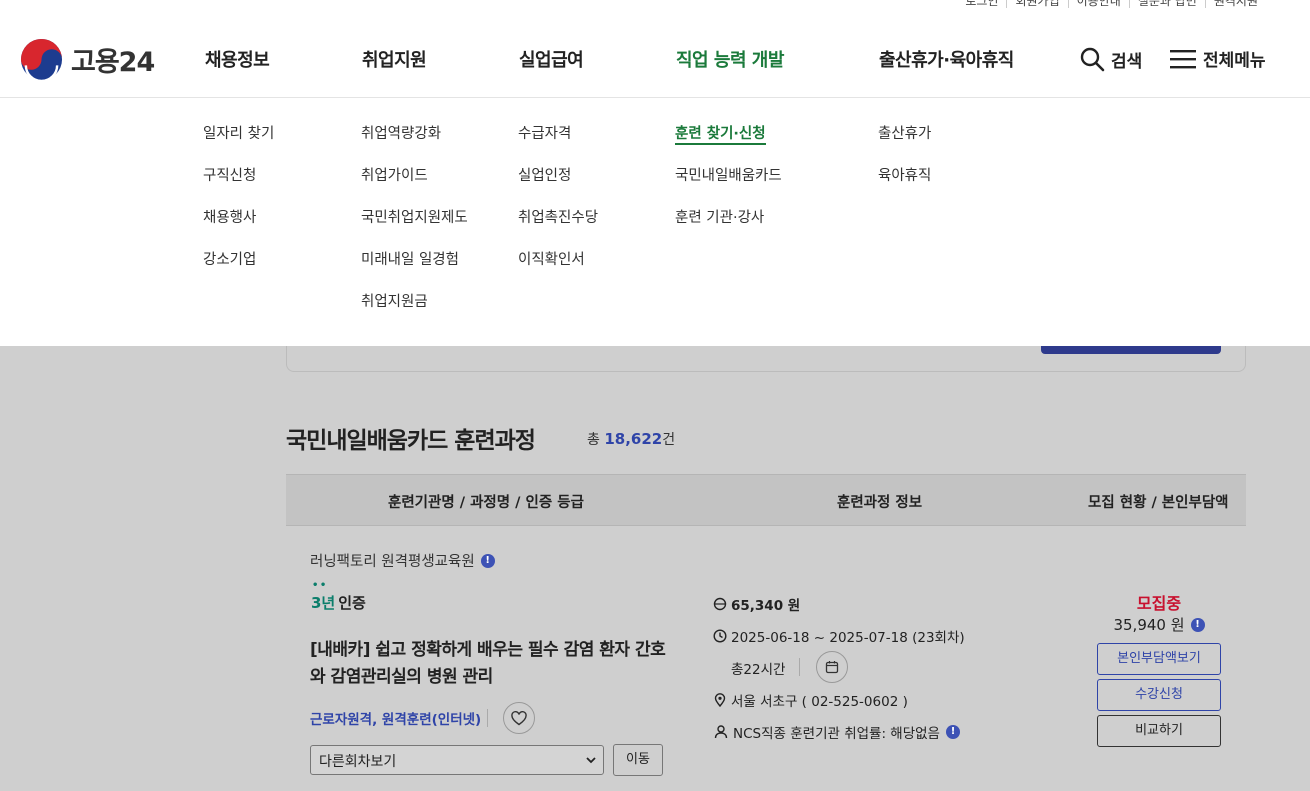 The image size is (1310, 791). I want to click on heart-icon, so click(519, 717).